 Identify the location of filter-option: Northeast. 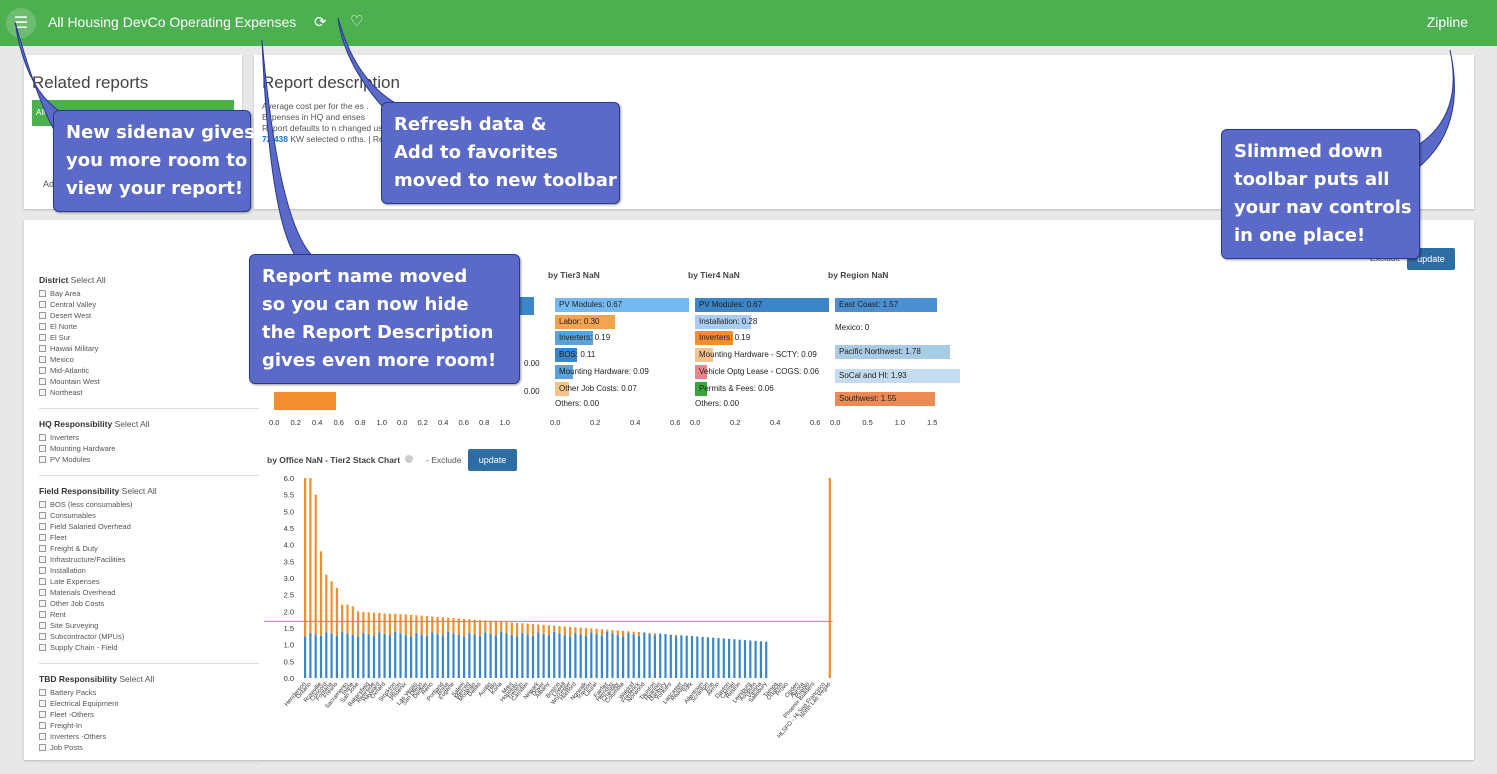
(149, 392).